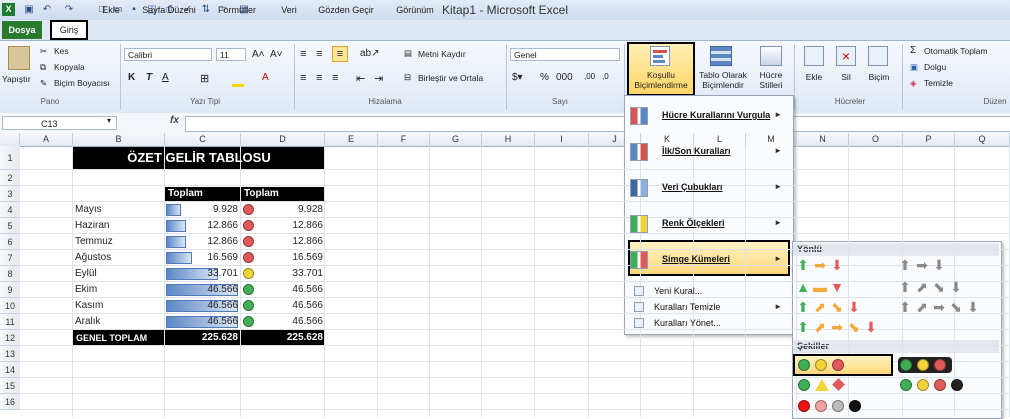 The width and height of the screenshot is (1010, 419). What do you see at coordinates (93, 258) in the screenshot?
I see `month-cell: Ağustos` at bounding box center [93, 258].